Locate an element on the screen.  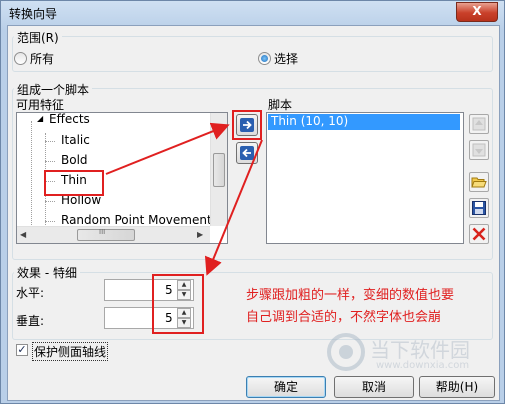
scope-group-label: 范围(R) is located at coordinates (38, 37).